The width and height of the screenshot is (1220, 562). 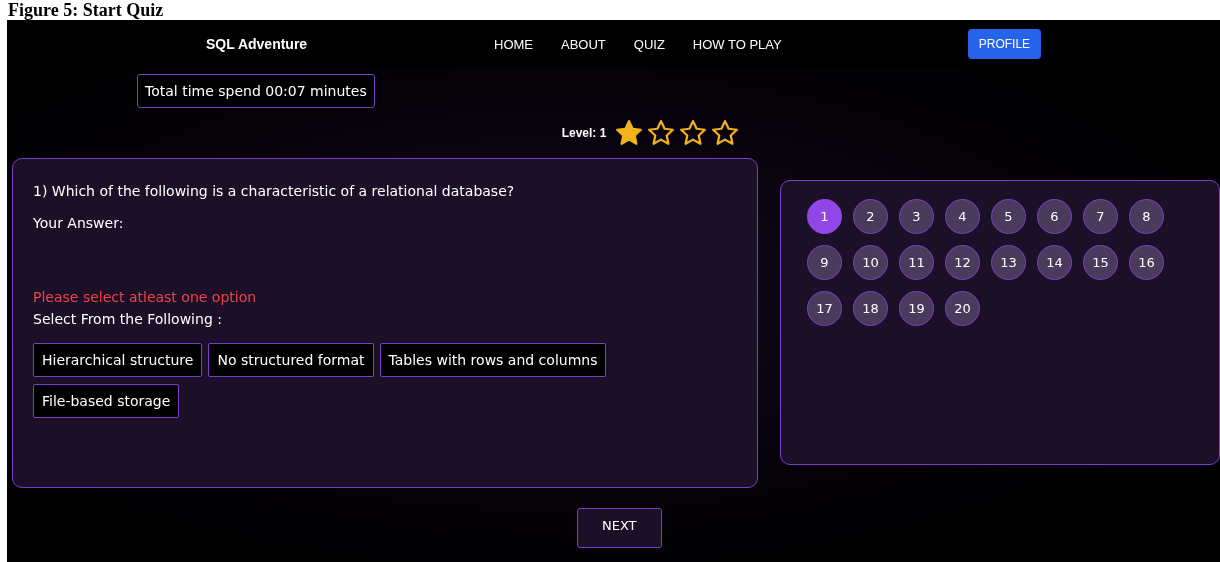 I want to click on question-number-button: 16, so click(x=1146, y=262).